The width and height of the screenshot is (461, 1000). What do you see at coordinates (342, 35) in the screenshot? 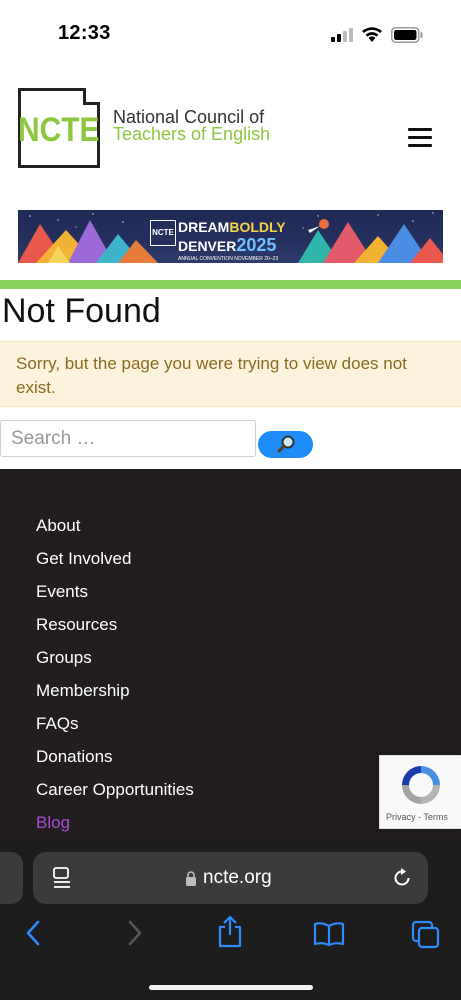
I see `signal-icon` at bounding box center [342, 35].